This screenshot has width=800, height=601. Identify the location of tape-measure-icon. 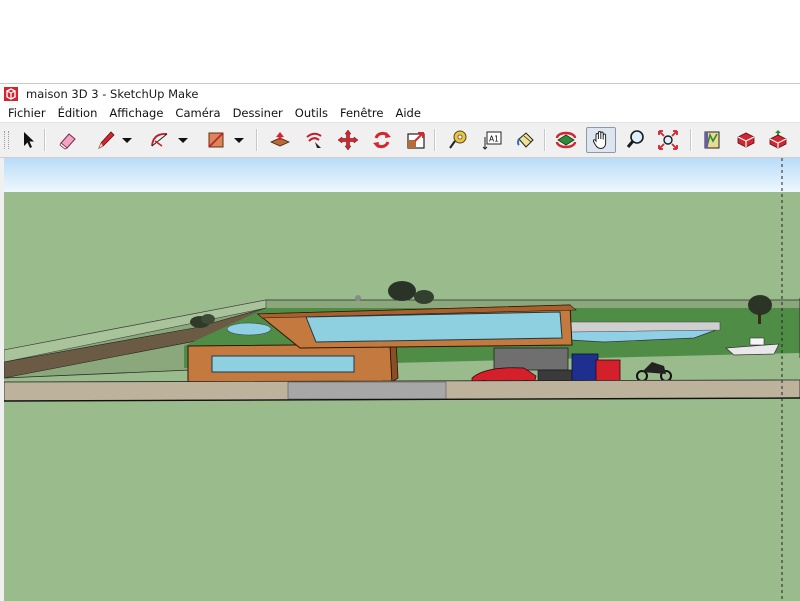
(458, 139).